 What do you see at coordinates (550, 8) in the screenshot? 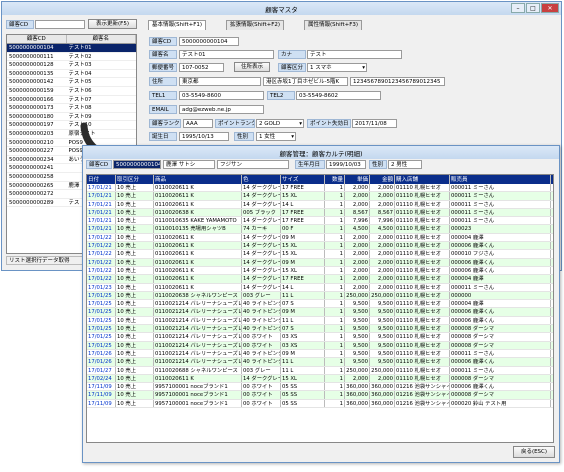
I see `close-button: ✕` at bounding box center [550, 8].